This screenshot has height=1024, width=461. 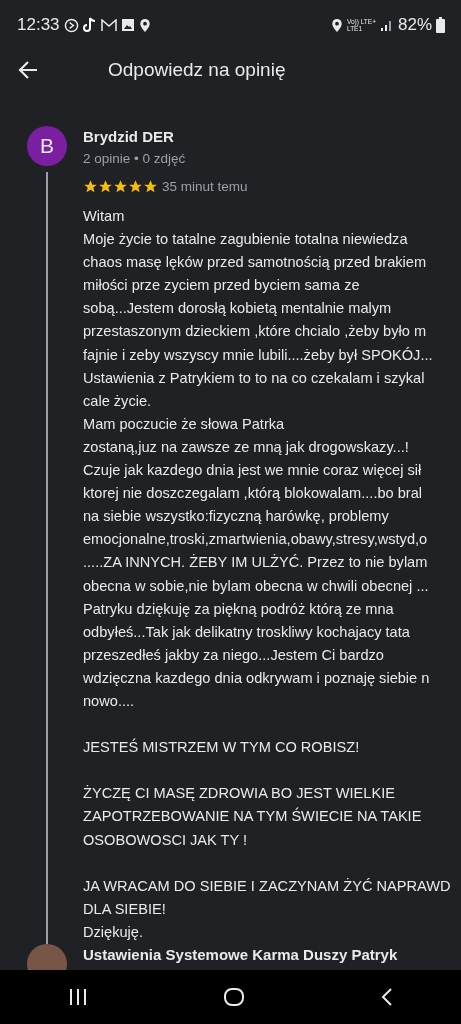 I want to click on review-text-line: zostaną,juz na zawsze ze mną jak drogowskazy...!, so click(x=246, y=447).